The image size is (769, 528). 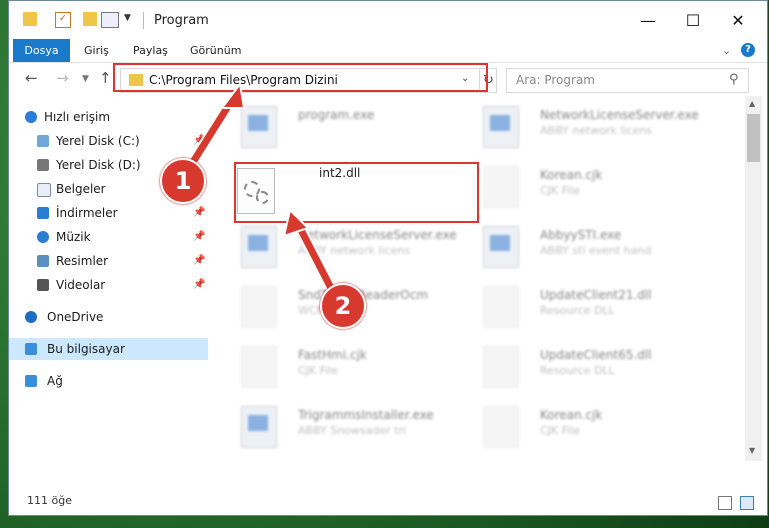 What do you see at coordinates (183, 181) in the screenshot?
I see `callout-badge-1: 1` at bounding box center [183, 181].